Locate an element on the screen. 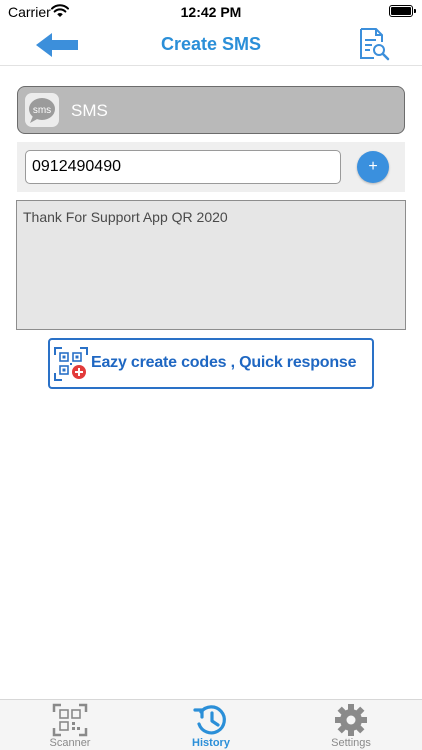  tab-settings: Settings is located at coordinates (351, 725).